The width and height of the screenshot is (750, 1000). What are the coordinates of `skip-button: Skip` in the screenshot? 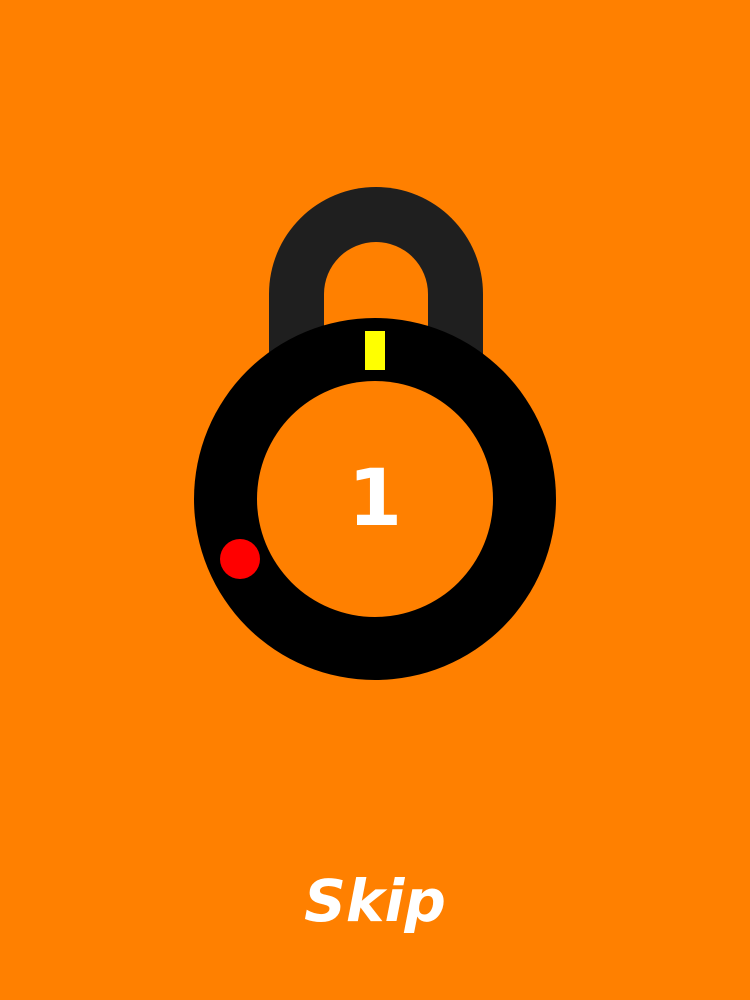 It's located at (375, 901).